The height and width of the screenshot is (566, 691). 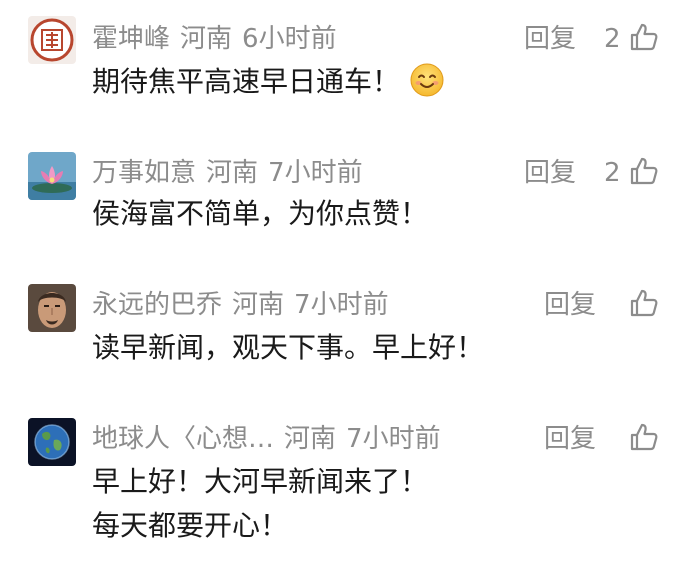 What do you see at coordinates (157, 305) in the screenshot?
I see `username: 永远的巴乔` at bounding box center [157, 305].